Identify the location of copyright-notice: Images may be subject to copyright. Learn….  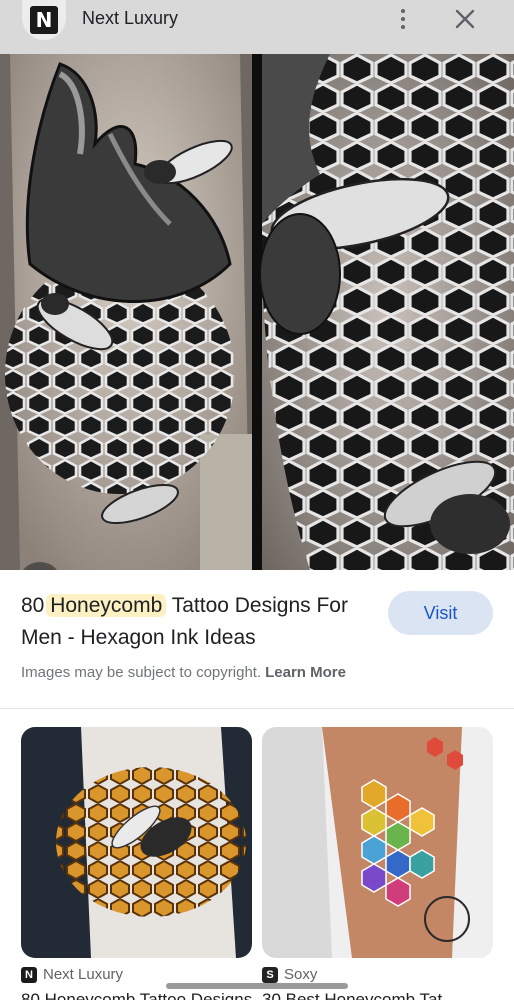
(183, 672).